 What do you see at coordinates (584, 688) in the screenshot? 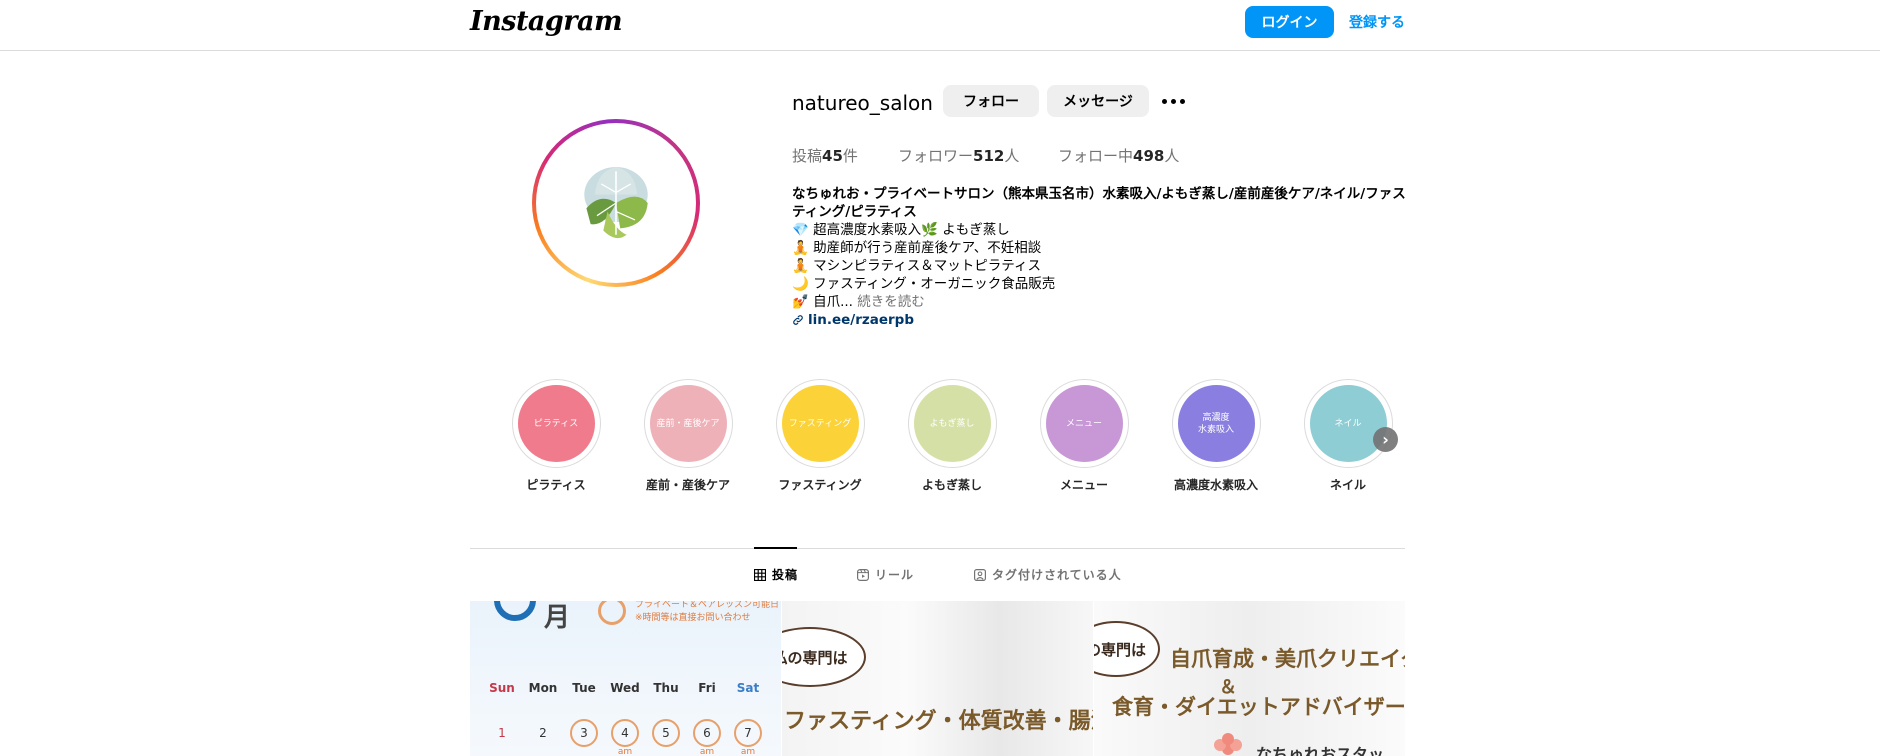
I see `weekday-label: Tue` at bounding box center [584, 688].